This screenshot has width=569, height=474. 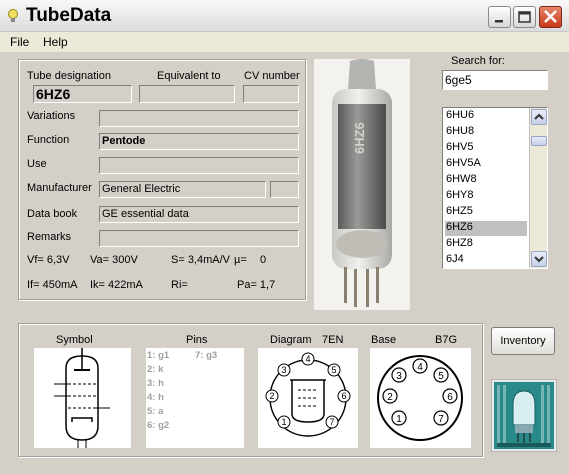 I want to click on s-value: S= 3,4mA/V, so click(x=201, y=260).